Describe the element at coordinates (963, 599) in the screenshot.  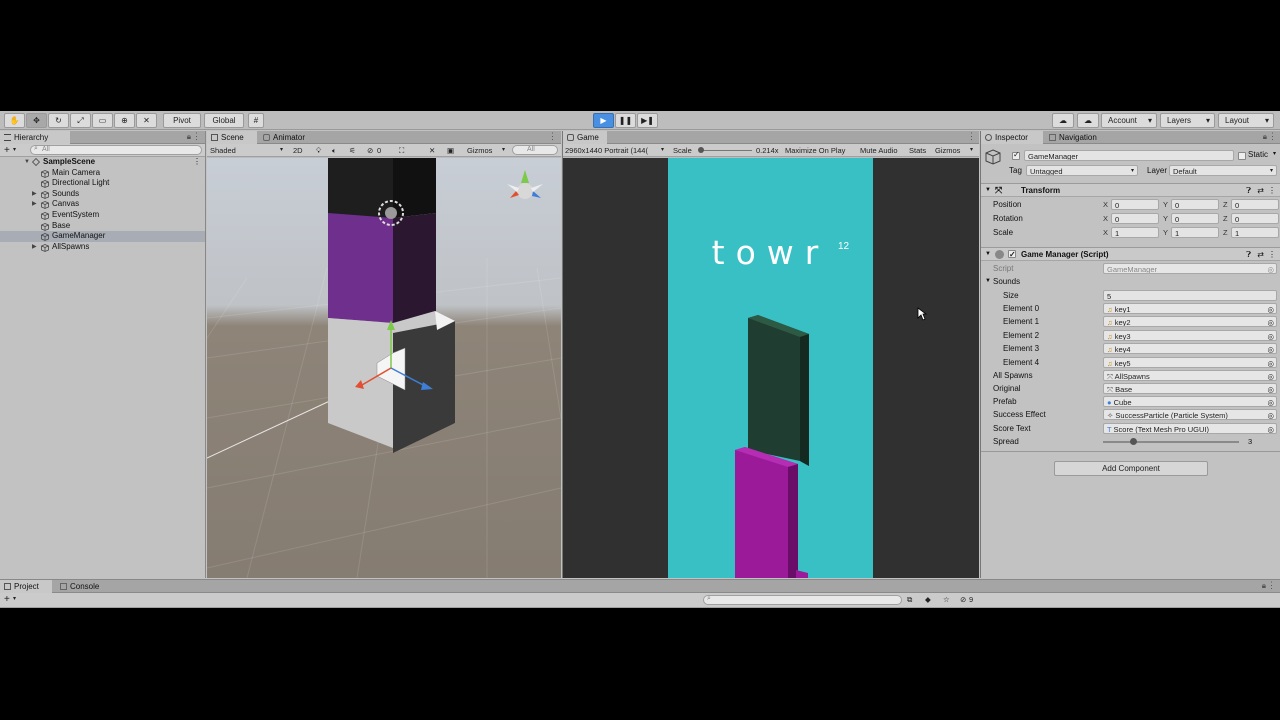
I see `hidden-packages-icon: ⊘` at that location.